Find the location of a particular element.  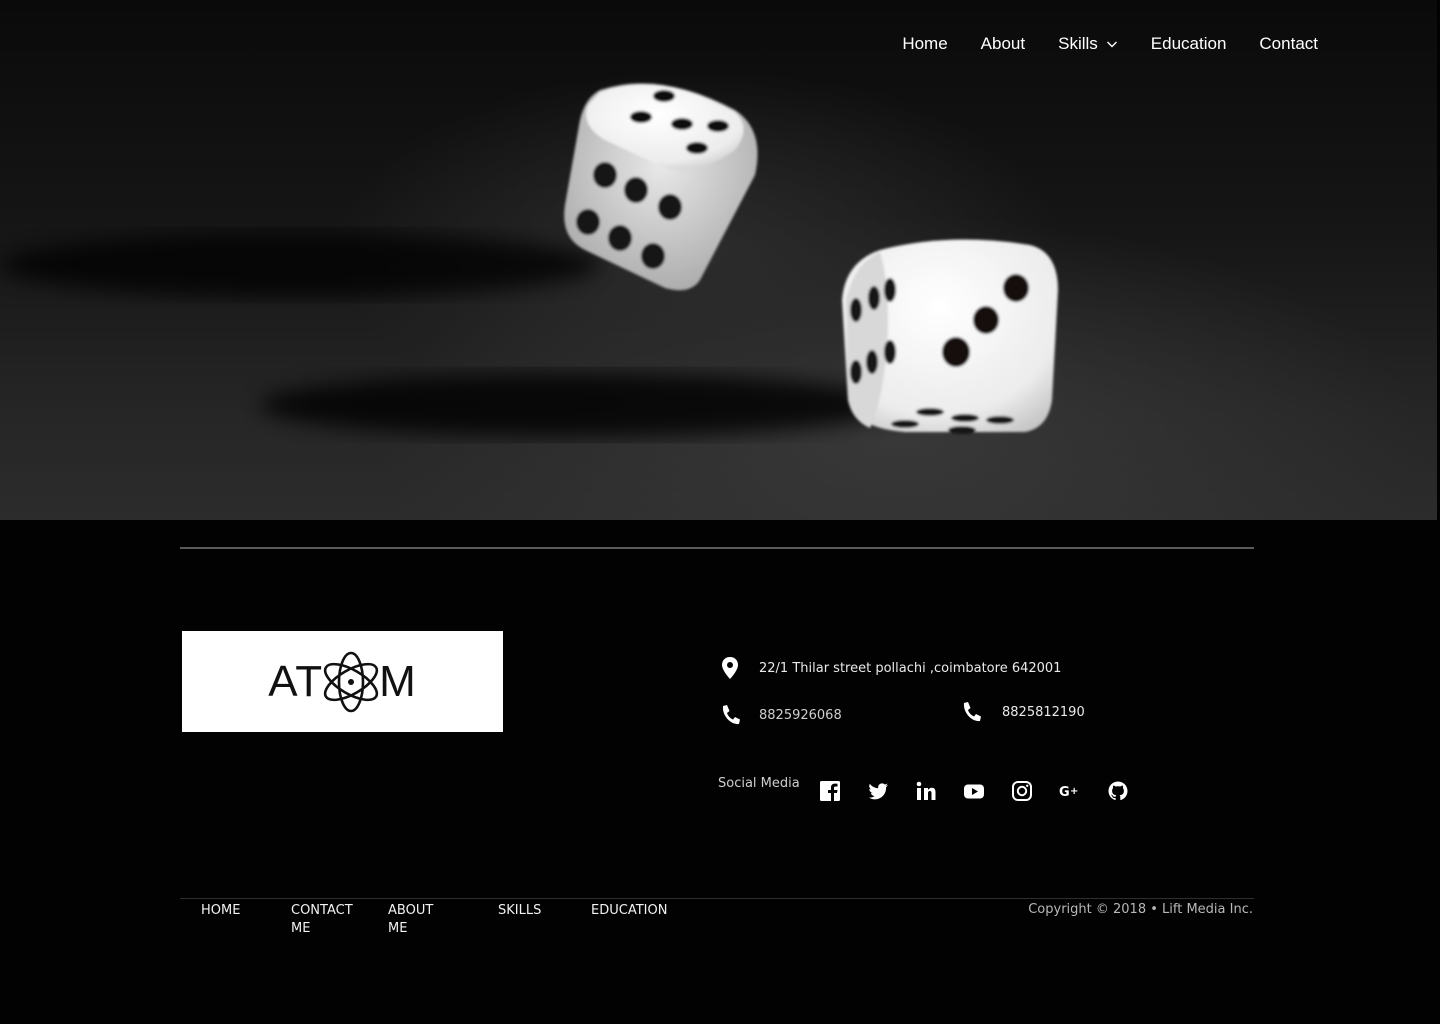

nav-home-link: Home is located at coordinates (924, 44).